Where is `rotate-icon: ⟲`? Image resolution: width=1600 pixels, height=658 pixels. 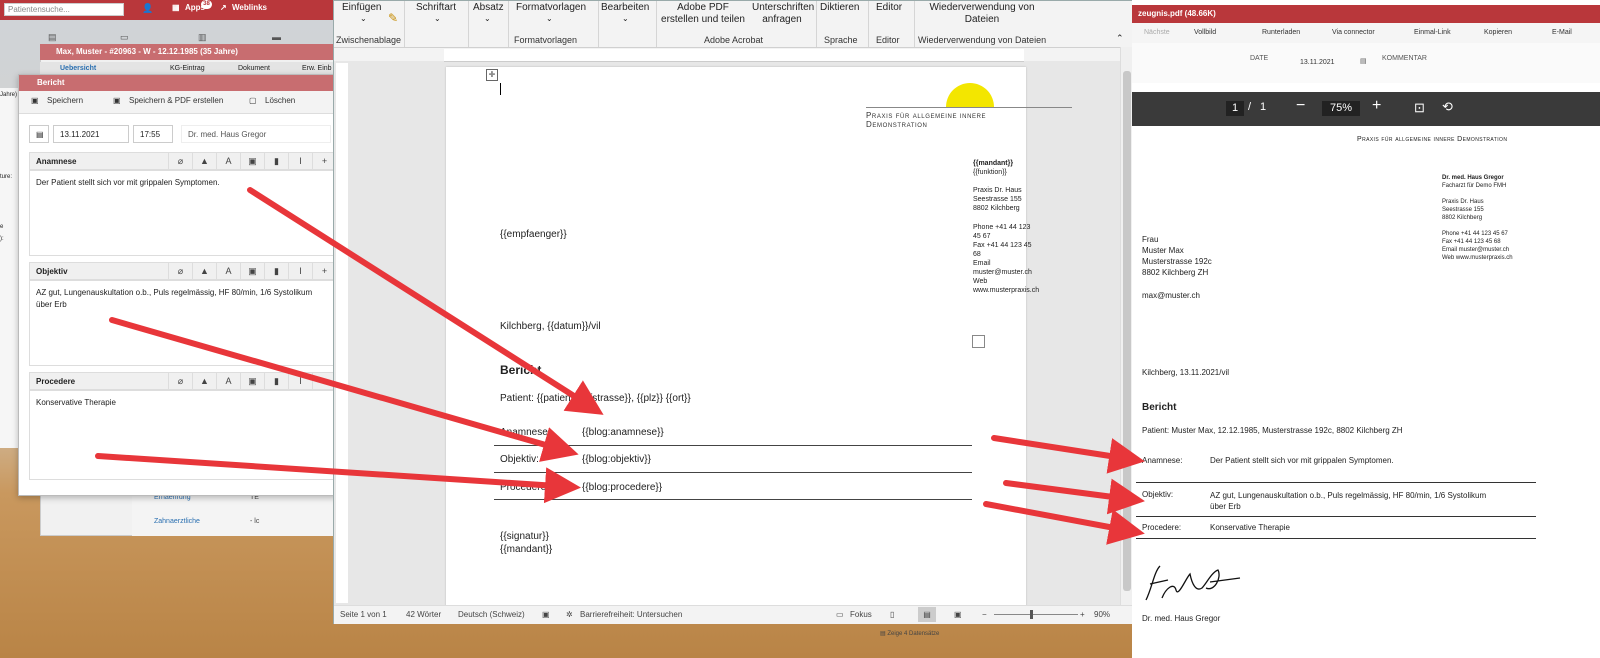
rotate-icon: ⟲ is located at coordinates (1447, 107).